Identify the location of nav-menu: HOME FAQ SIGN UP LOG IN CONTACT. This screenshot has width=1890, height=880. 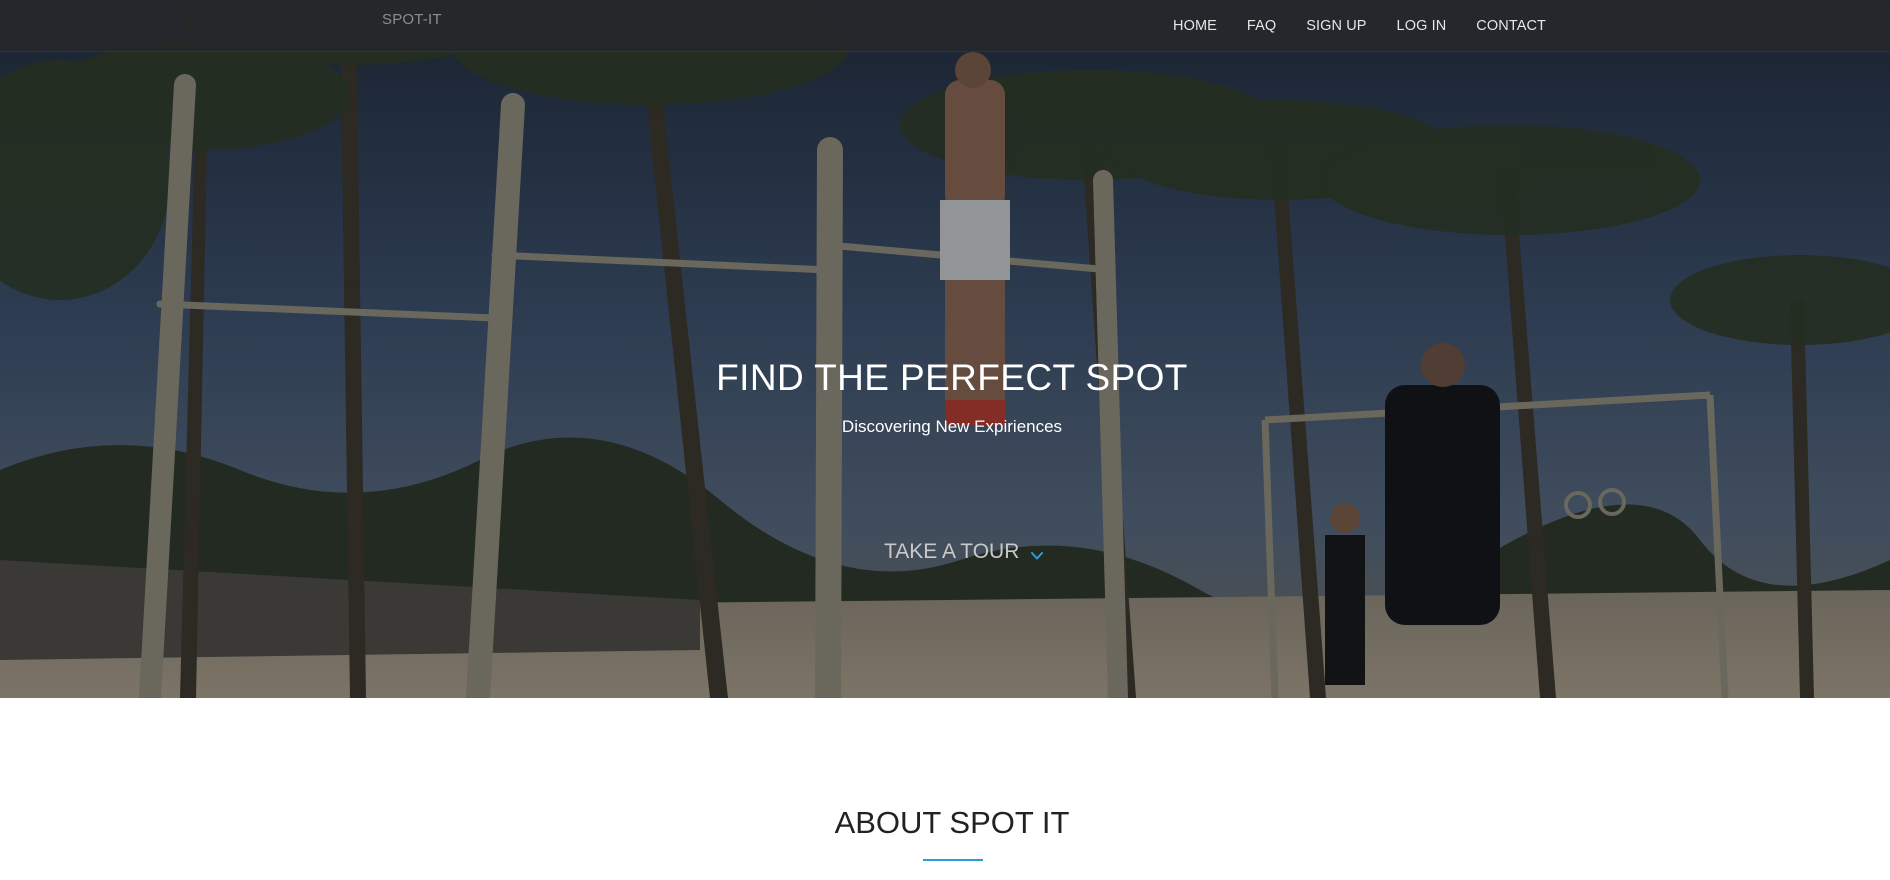
(1359, 25).